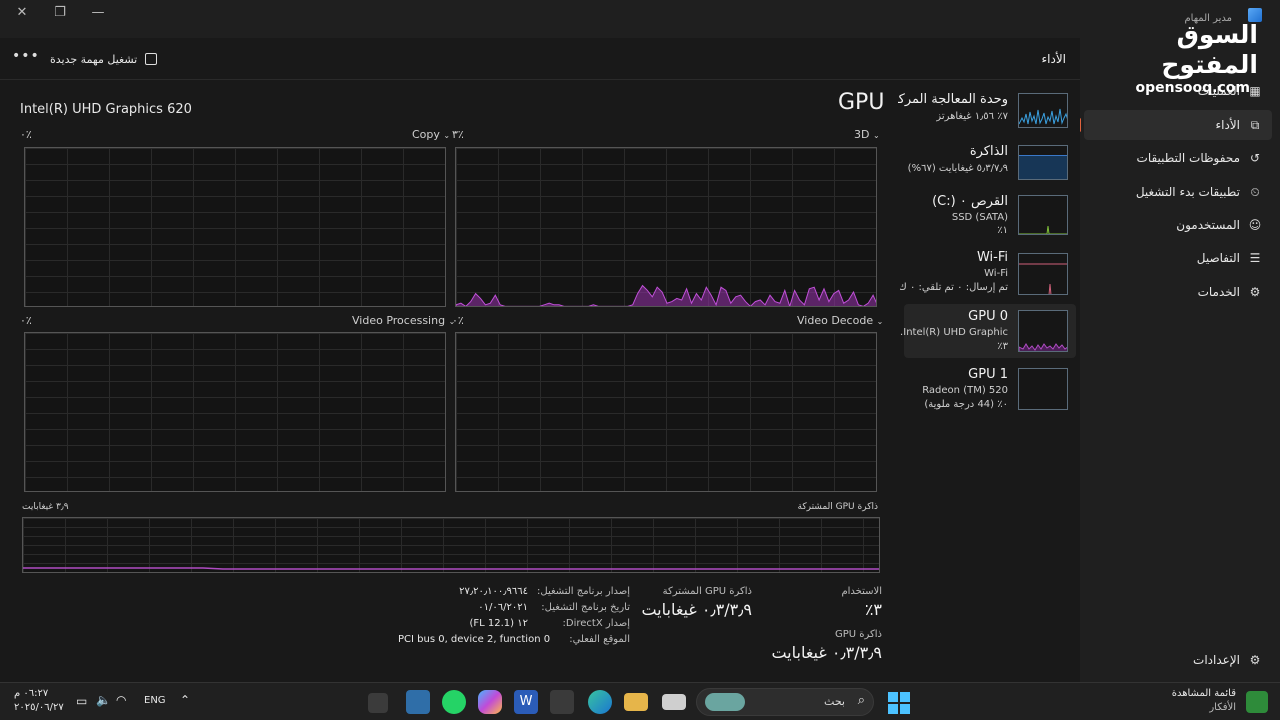 The height and width of the screenshot is (720, 1280). Describe the element at coordinates (458, 134) in the screenshot. I see `3d-percent: ٣٪` at that location.